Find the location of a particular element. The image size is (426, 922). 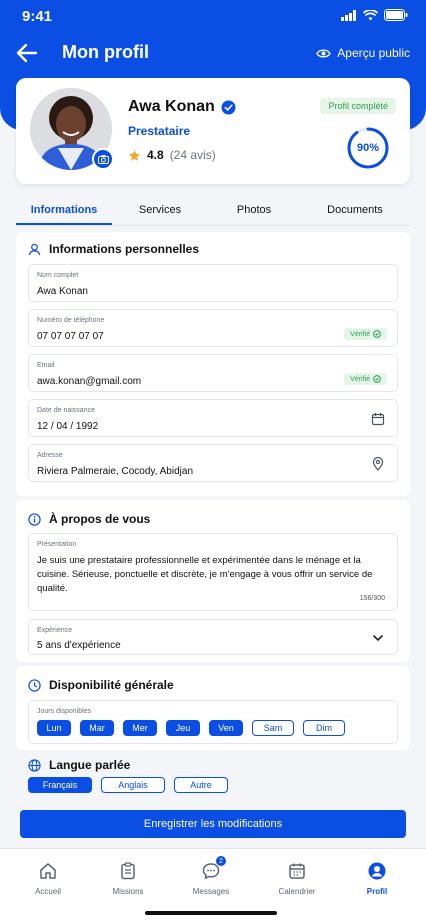

address-label: Adresse is located at coordinates (50, 455).